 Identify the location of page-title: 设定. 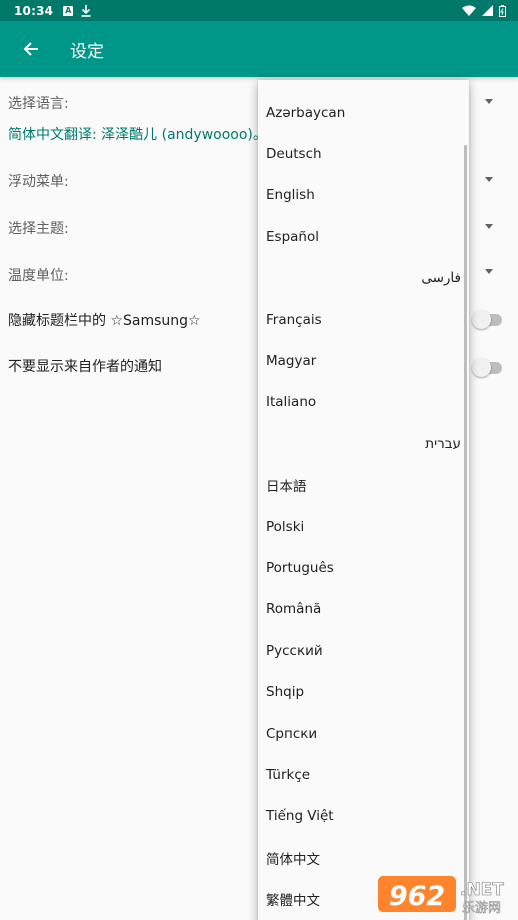
(87, 51).